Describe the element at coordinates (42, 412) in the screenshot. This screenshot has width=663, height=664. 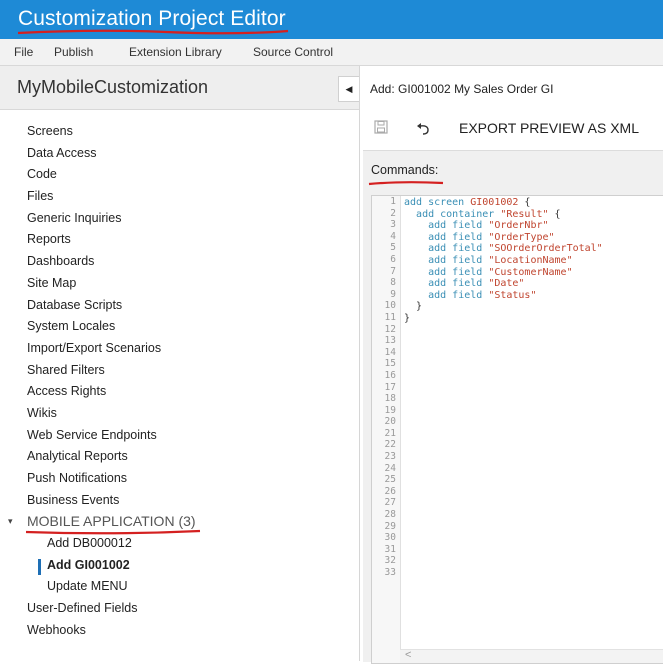
I see `tree-item-label: Wikis` at that location.